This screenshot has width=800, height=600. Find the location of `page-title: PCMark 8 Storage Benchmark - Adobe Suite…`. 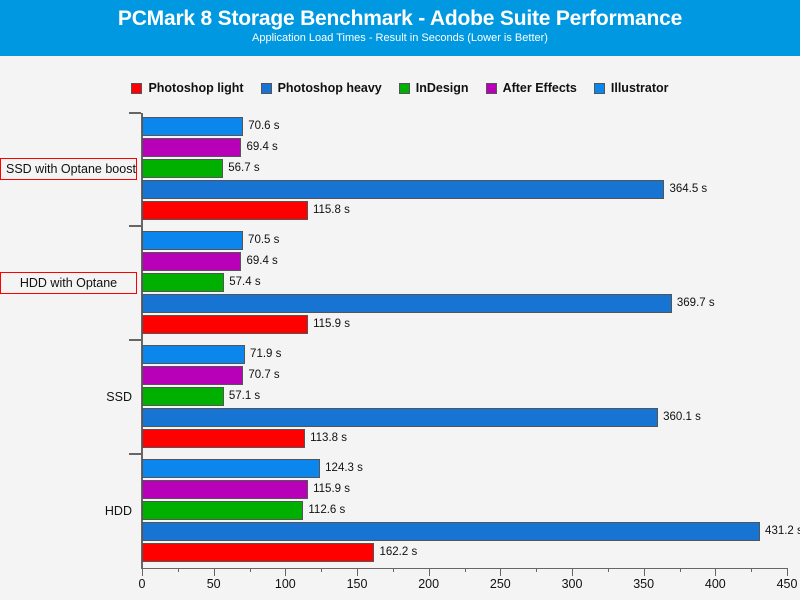

page-title: PCMark 8 Storage Benchmark - Adobe Suite… is located at coordinates (400, 18).